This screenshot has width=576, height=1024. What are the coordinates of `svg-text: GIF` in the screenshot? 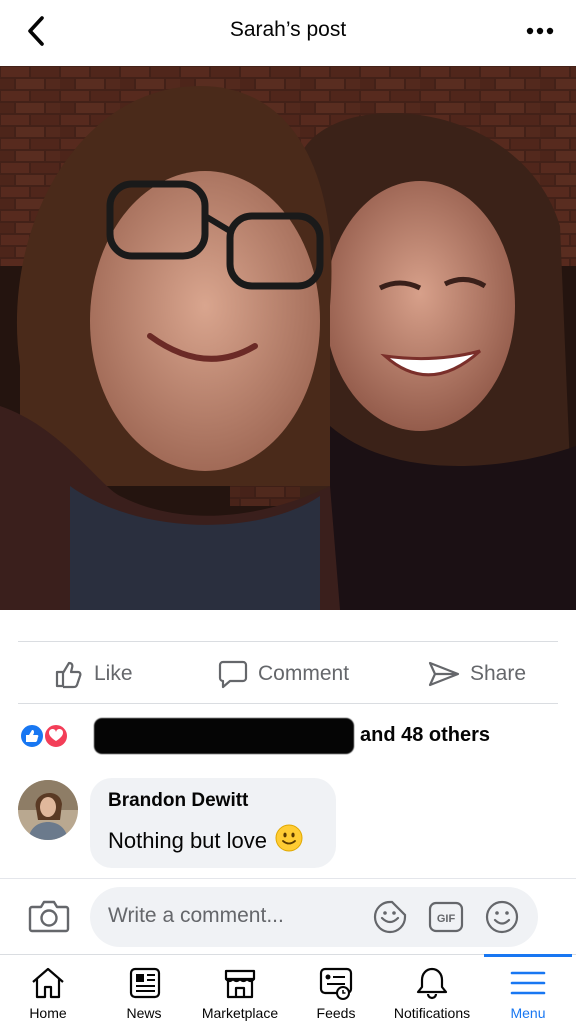 It's located at (446, 919).